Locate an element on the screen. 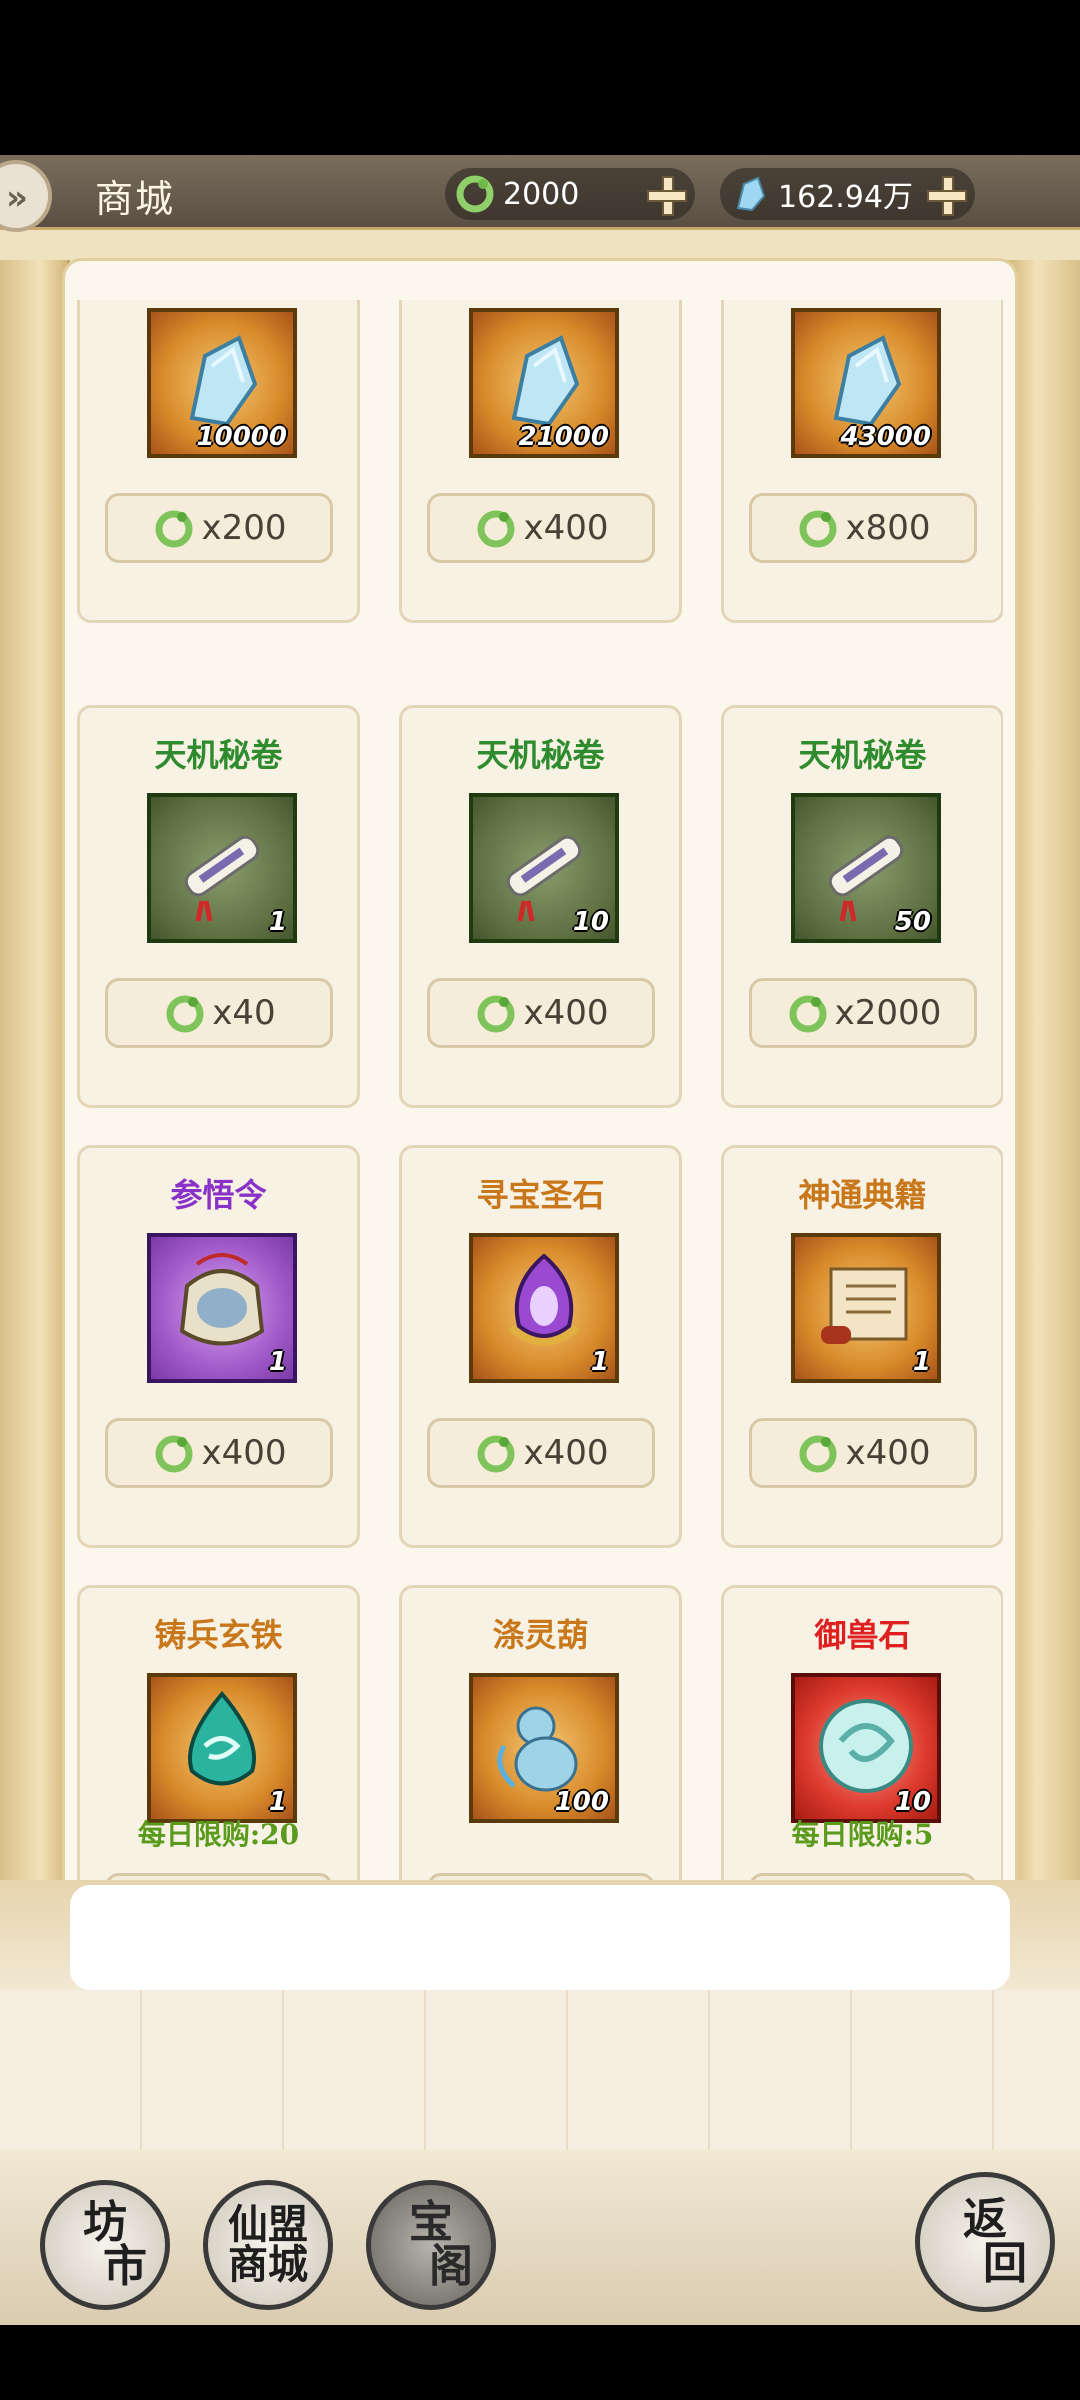 Image resolution: width=1080 pixels, height=2400 pixels. shop-item-card: 天机秘卷 10 x400 is located at coordinates (540, 906).